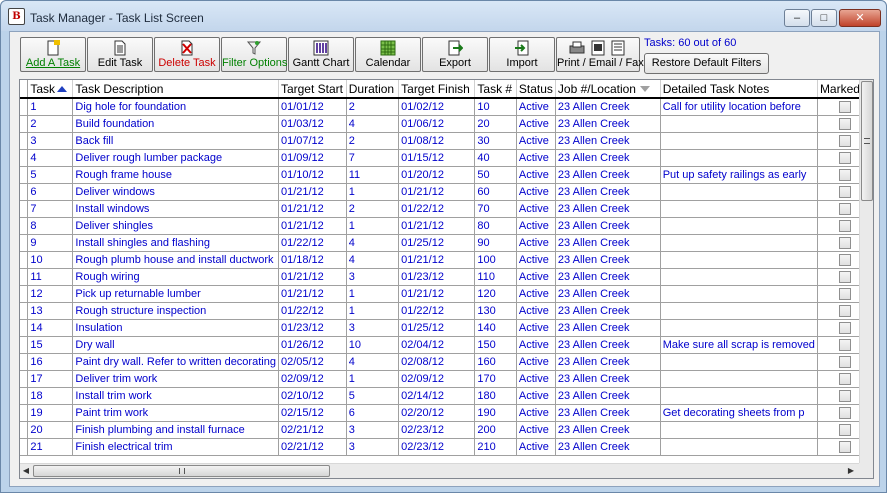 This screenshot has width=887, height=493. Describe the element at coordinates (739, 175) in the screenshot. I see `cell-detailed-notes: Put up safety railings as early` at that location.